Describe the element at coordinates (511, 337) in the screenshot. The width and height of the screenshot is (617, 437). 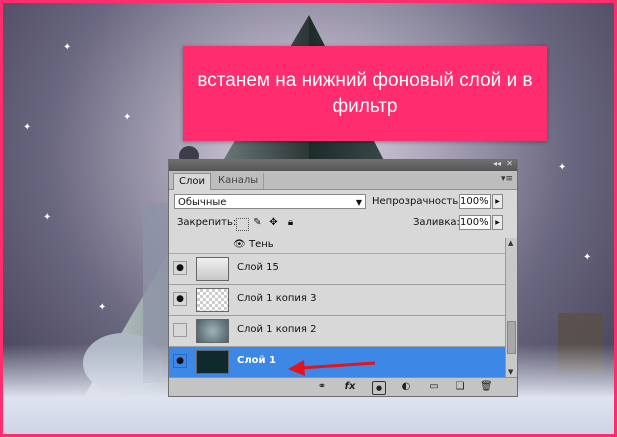
I see `scroll-thumb` at that location.